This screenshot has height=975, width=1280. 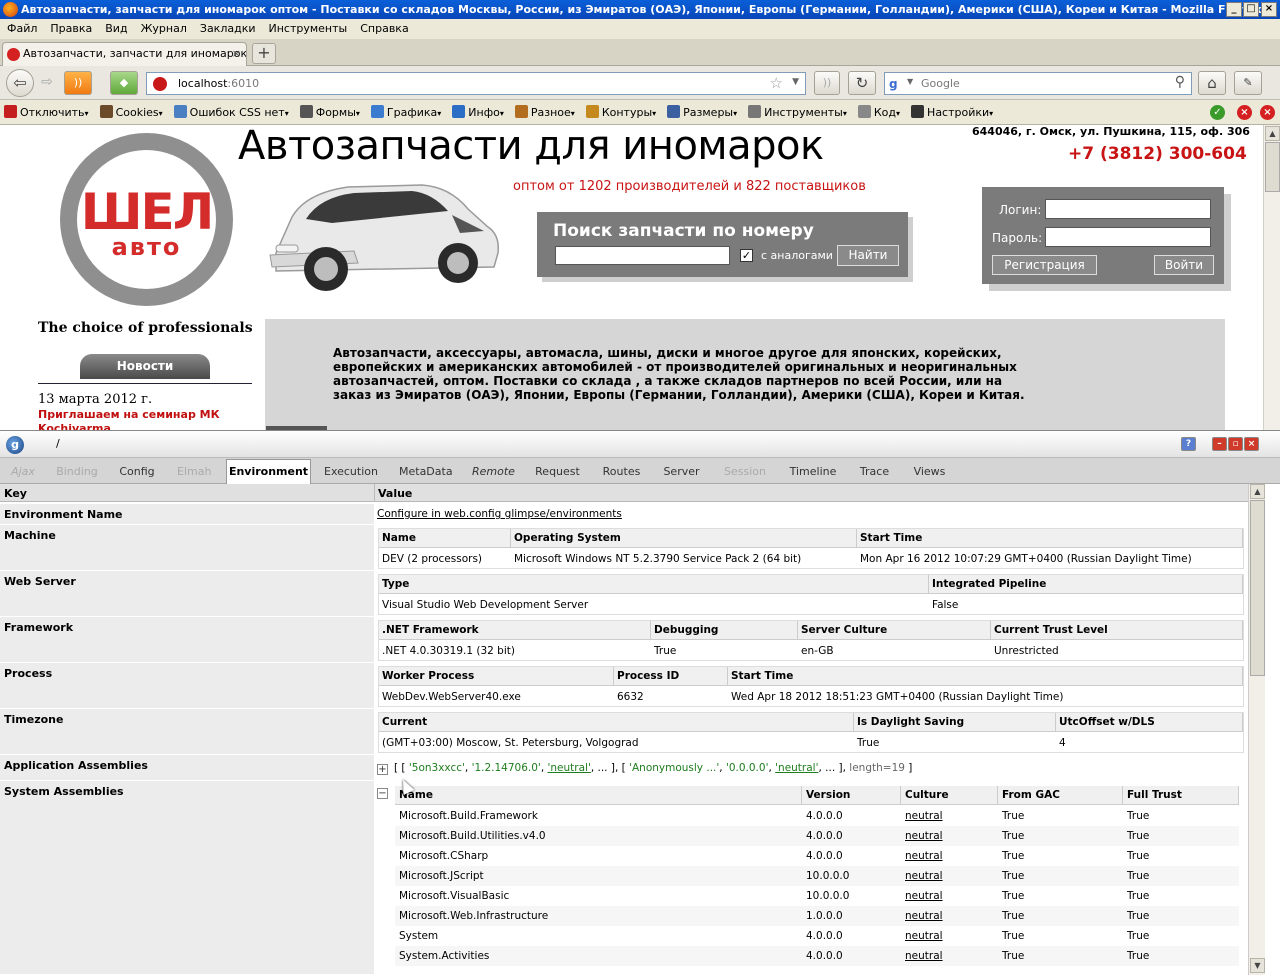 What do you see at coordinates (351, 473) in the screenshot?
I see `tab-execution: Execution` at bounding box center [351, 473].